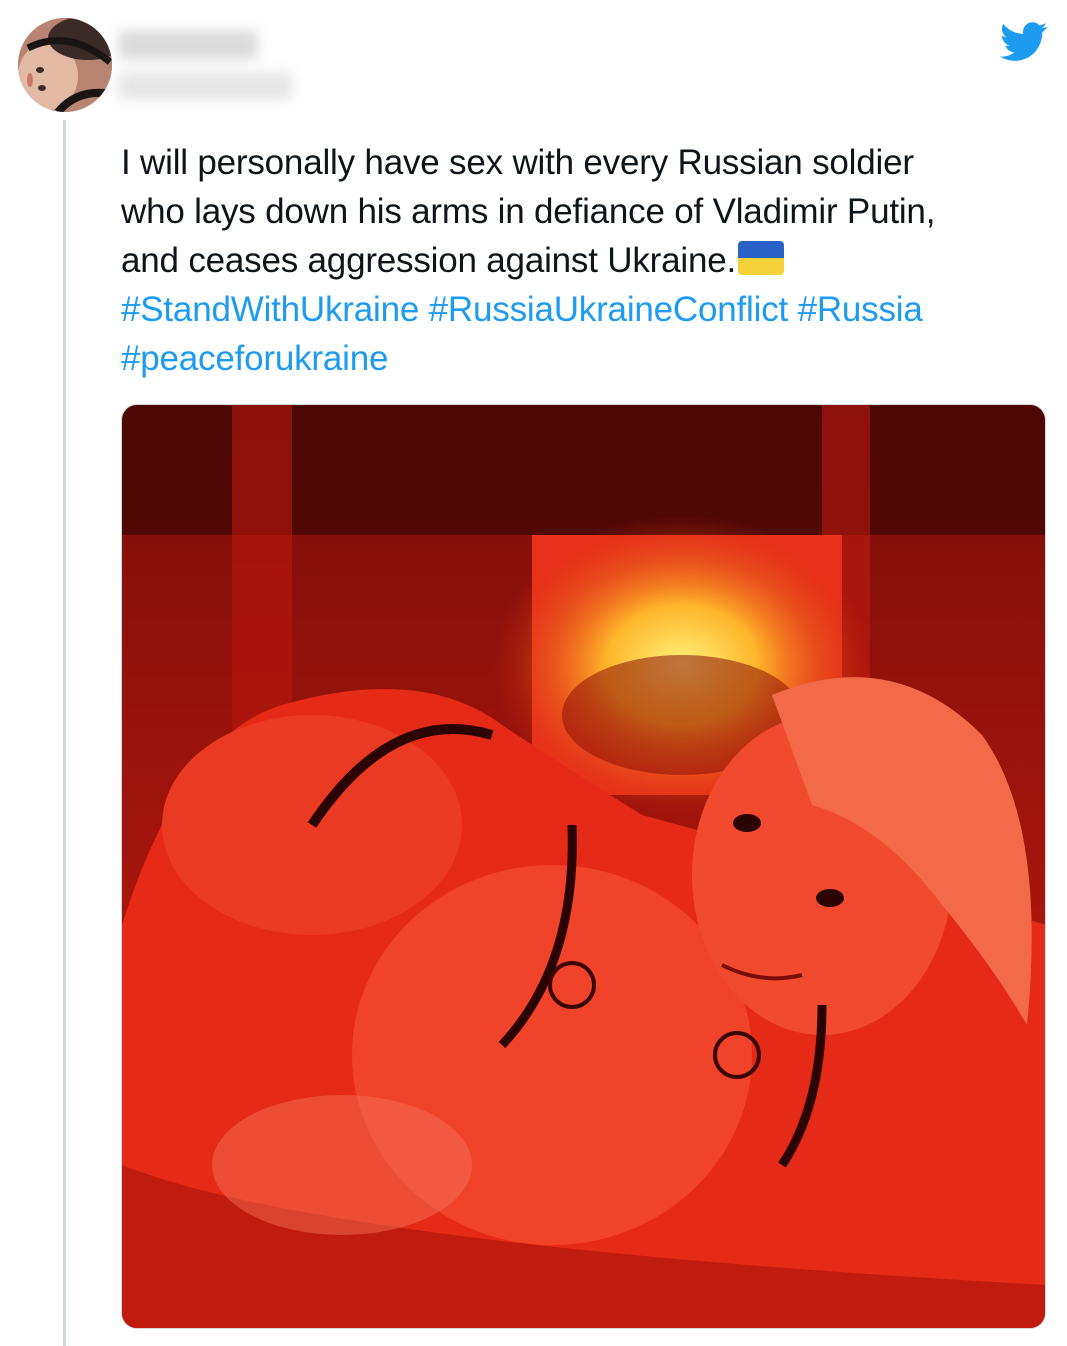 The height and width of the screenshot is (1346, 1067). Describe the element at coordinates (429, 260) in the screenshot. I see `tweet-text-line-3: and ceases aggression against Ukraine.` at that location.